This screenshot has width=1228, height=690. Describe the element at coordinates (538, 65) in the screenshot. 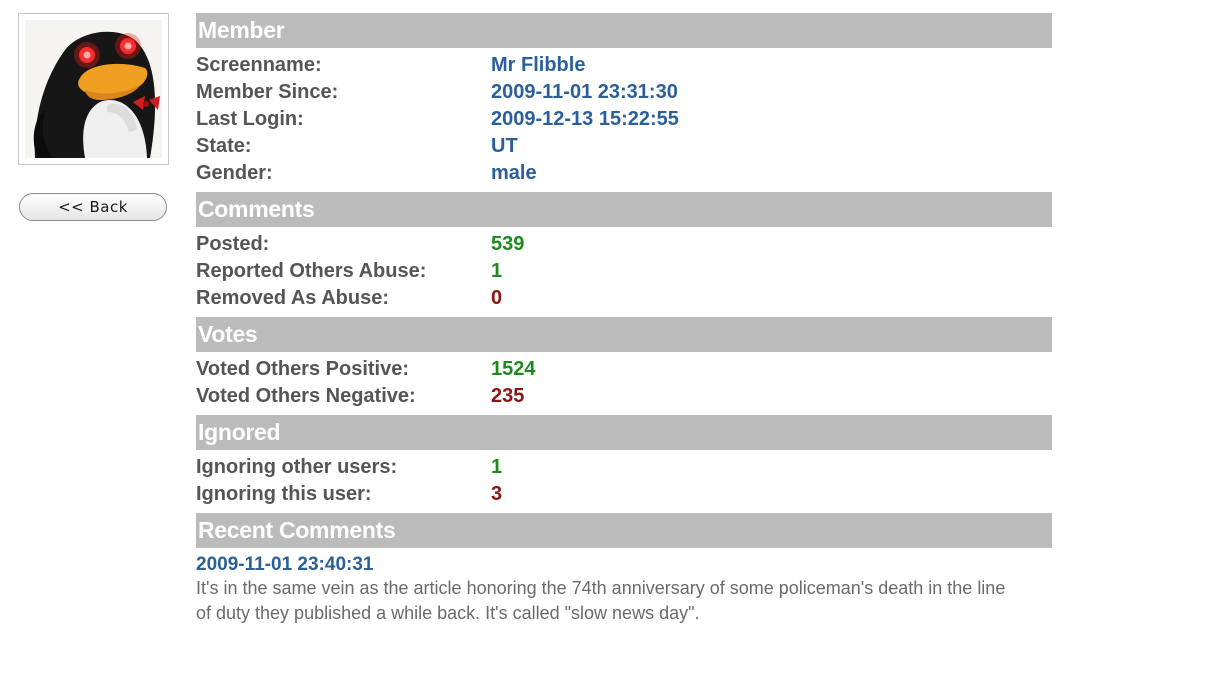

I see `screenname-value: Mr Flibble` at that location.